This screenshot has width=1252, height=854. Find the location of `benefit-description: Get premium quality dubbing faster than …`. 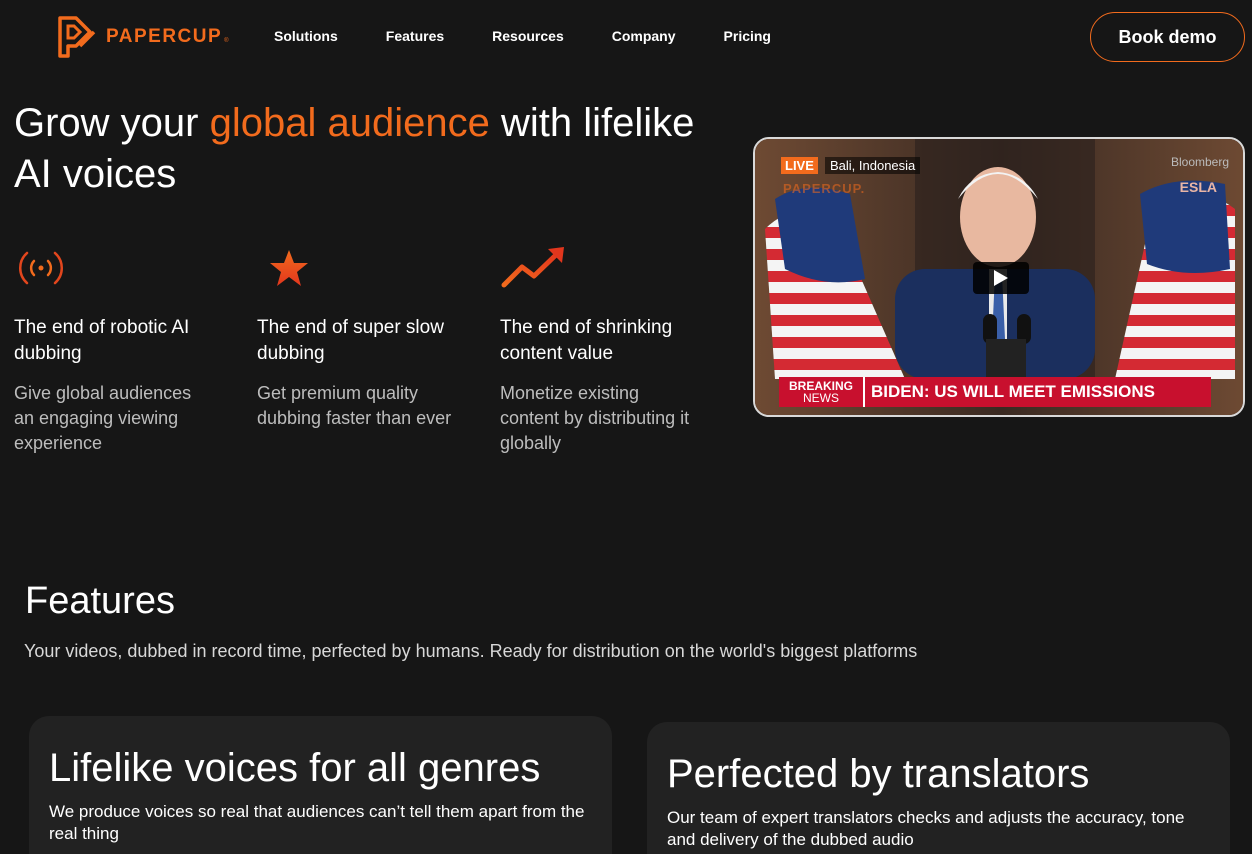

benefit-description: Get premium quality dubbing faster than … is located at coordinates (354, 405).